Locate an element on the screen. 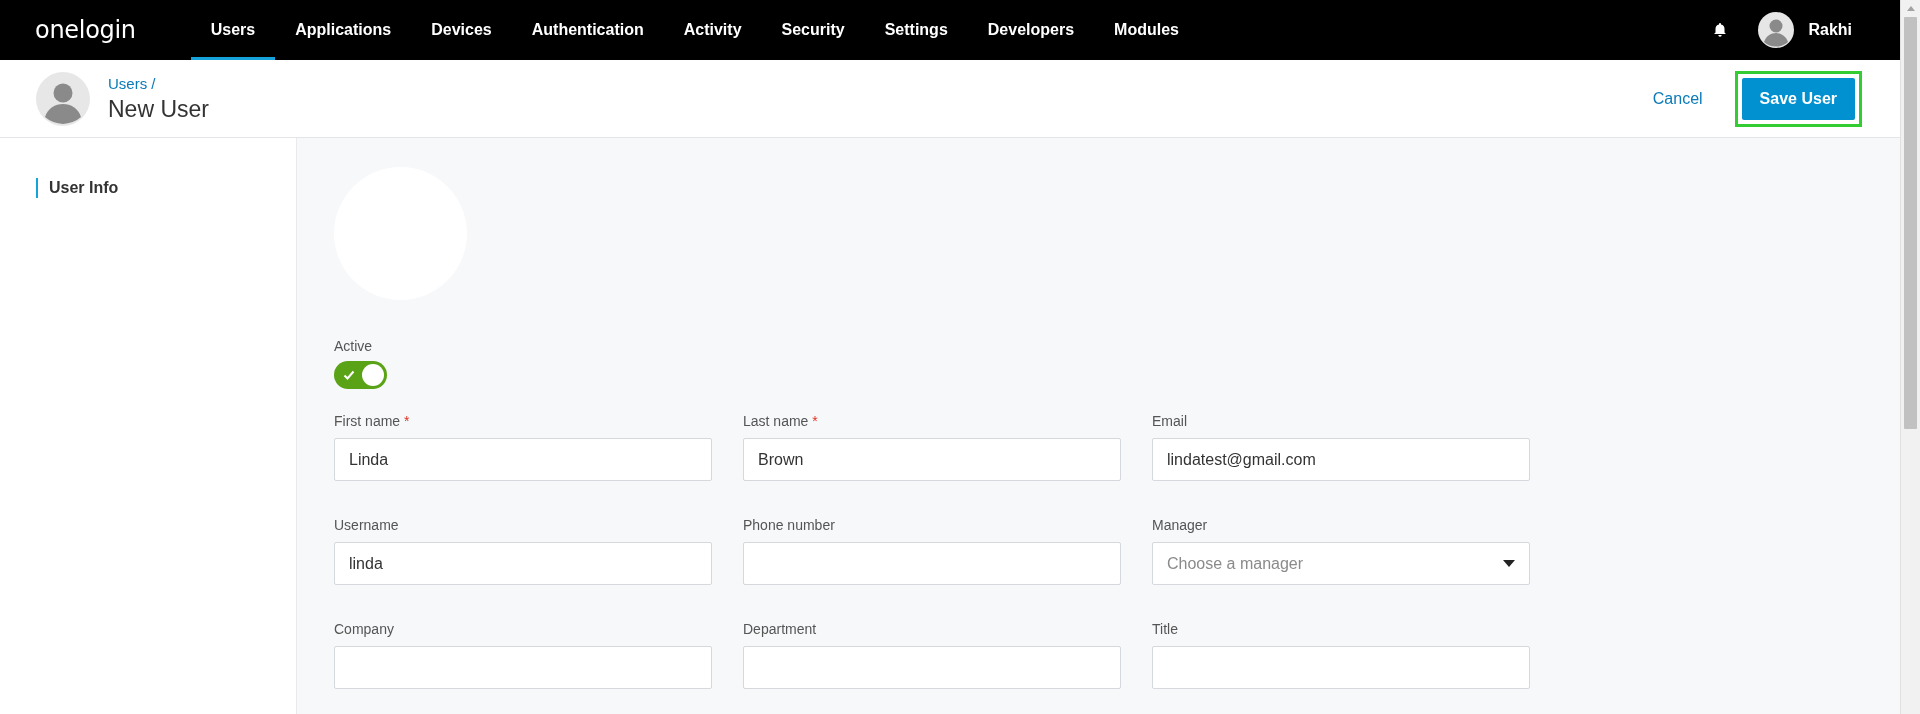 The height and width of the screenshot is (714, 1920). input-field: Brown is located at coordinates (932, 459).